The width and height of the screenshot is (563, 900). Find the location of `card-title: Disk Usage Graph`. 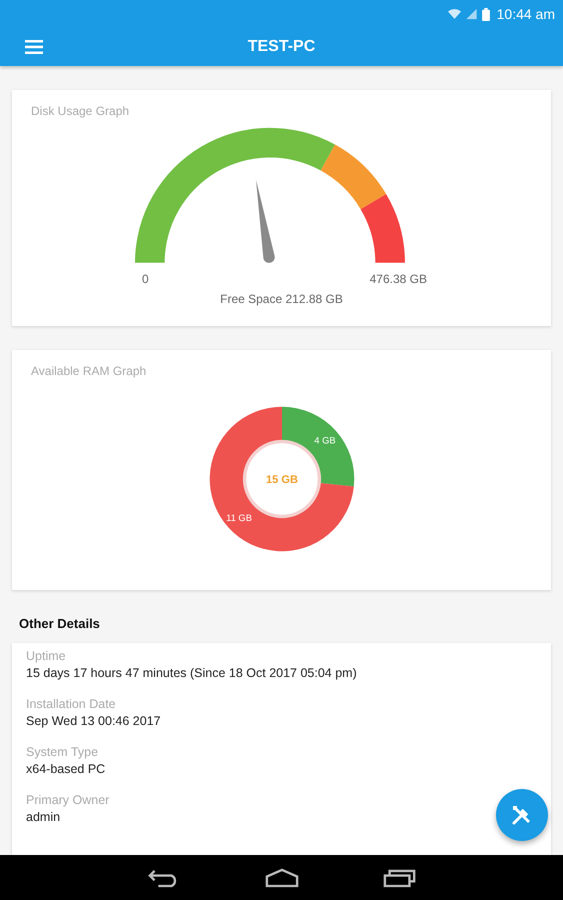

card-title: Disk Usage Graph is located at coordinates (80, 110).